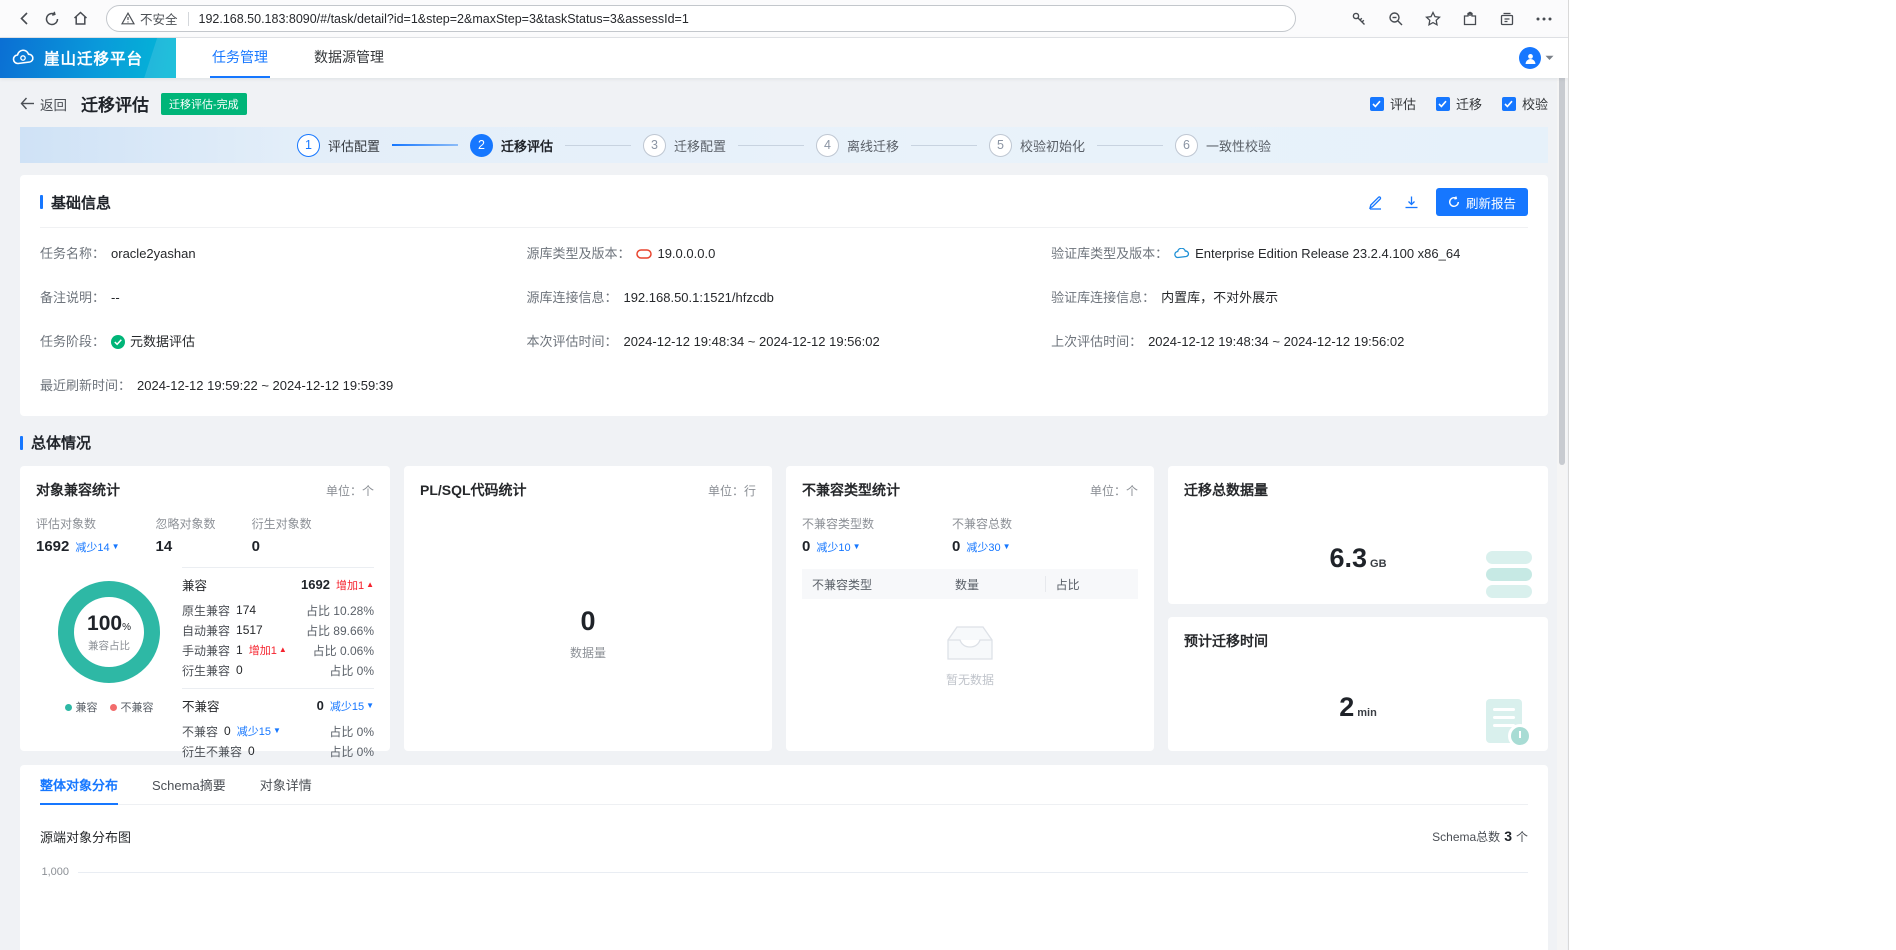 The height and width of the screenshot is (950, 1896). What do you see at coordinates (27, 103) in the screenshot?
I see `back-arrow-icon` at bounding box center [27, 103].